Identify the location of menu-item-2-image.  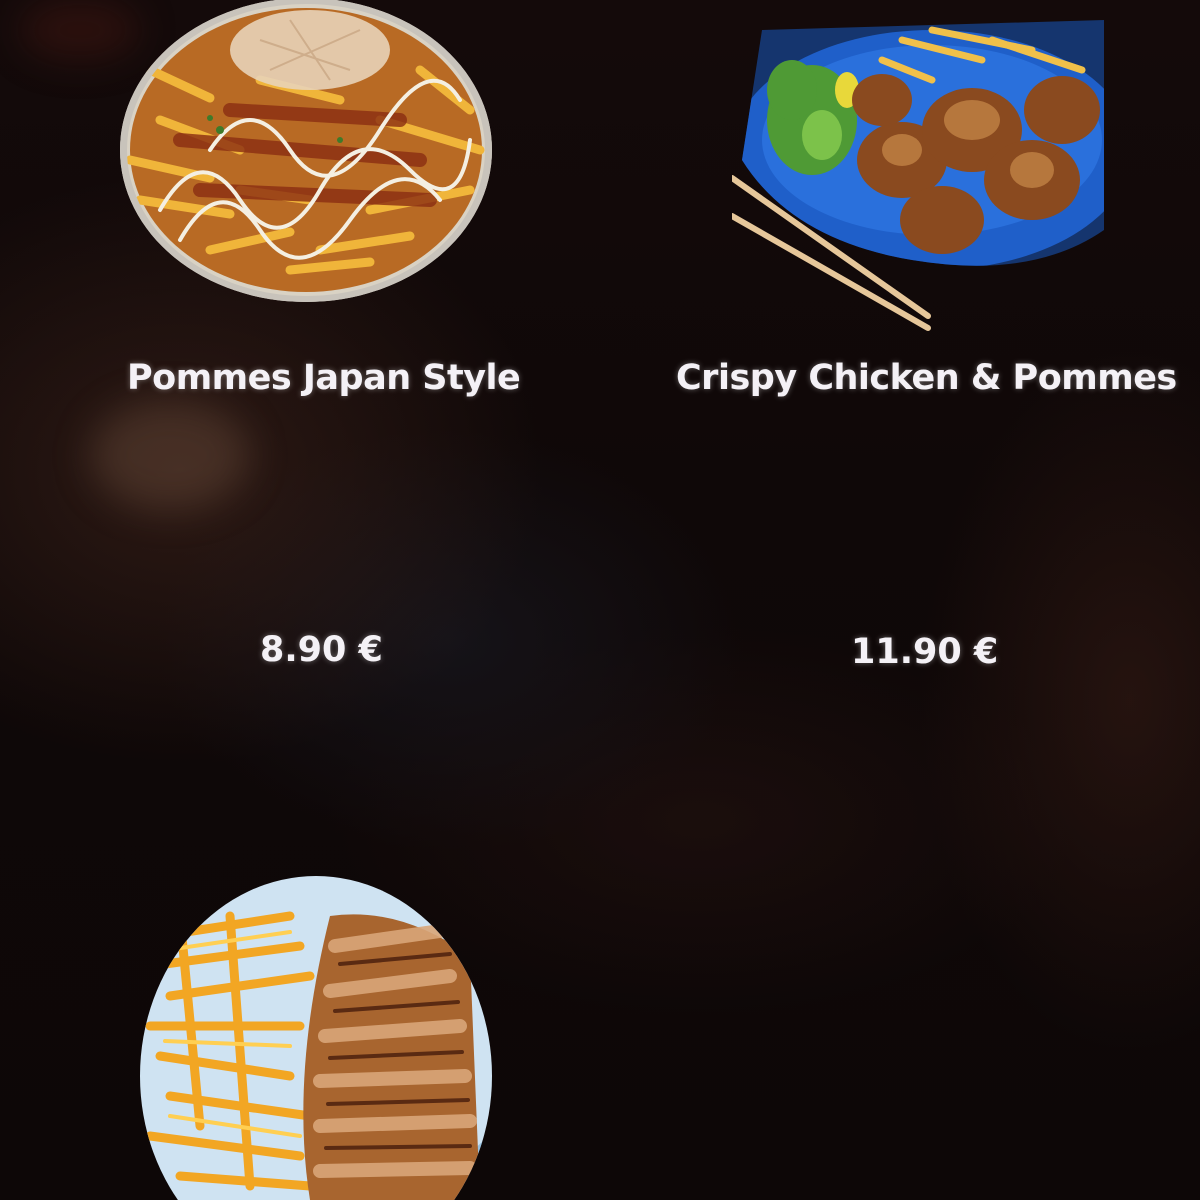
(918, 178).